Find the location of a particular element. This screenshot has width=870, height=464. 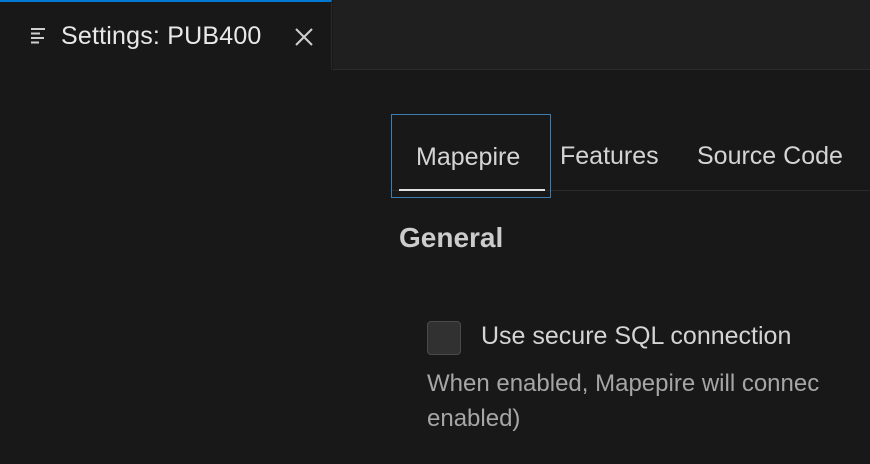

tab-source-code-label: Source Code is located at coordinates (770, 156).